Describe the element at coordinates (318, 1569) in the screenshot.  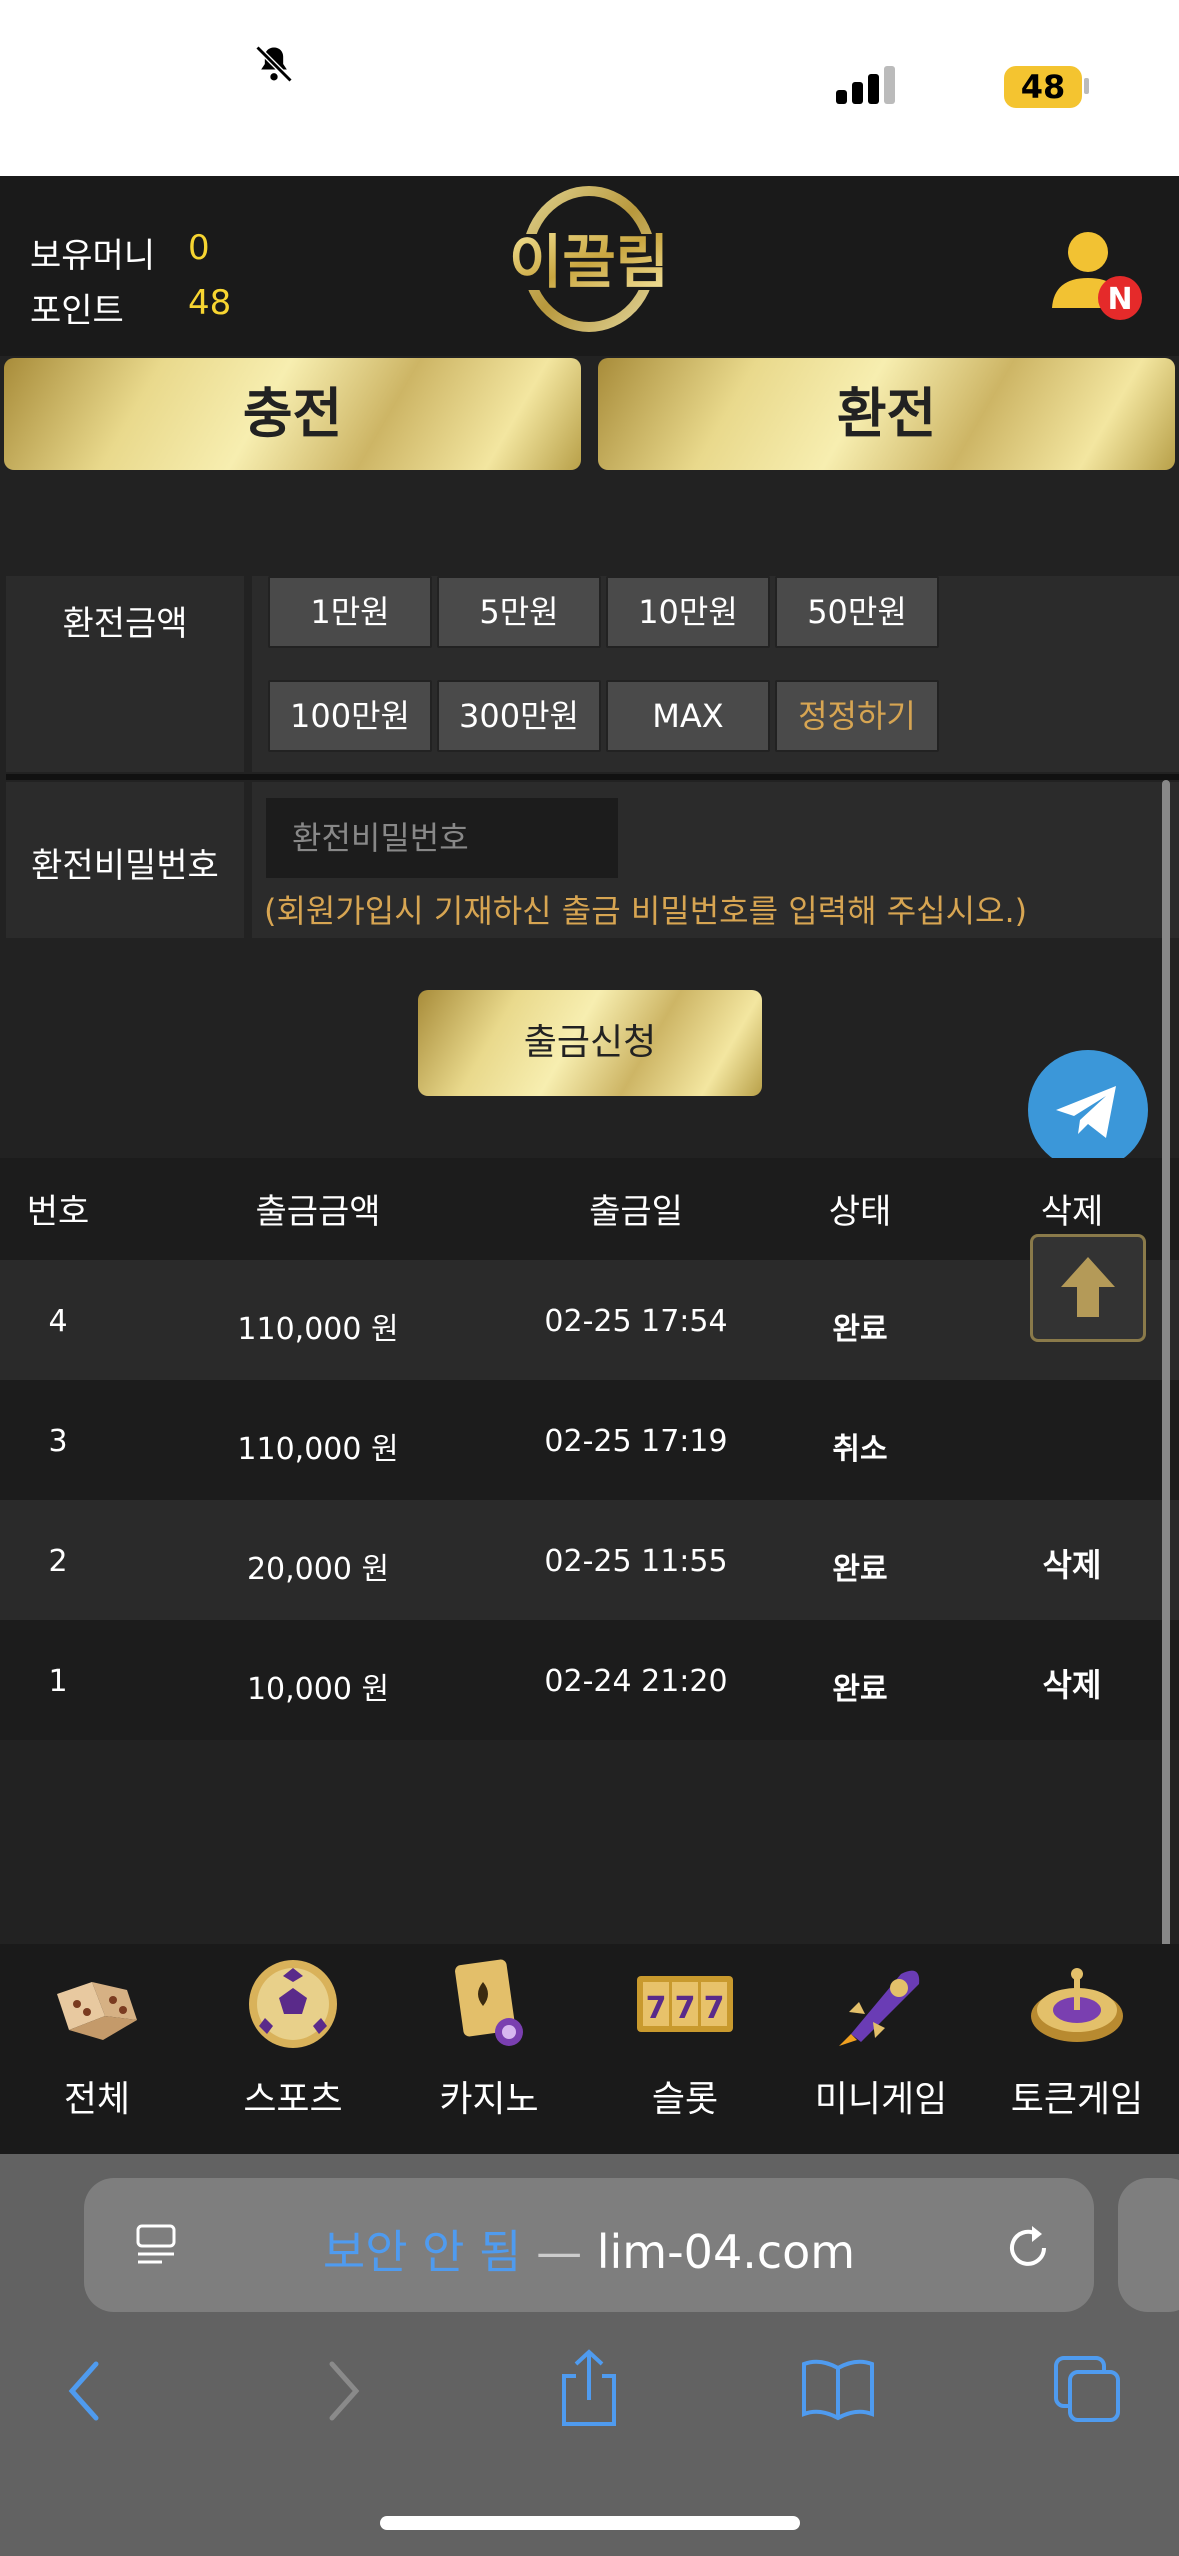
I see `row-amount: 20,000 원` at that location.